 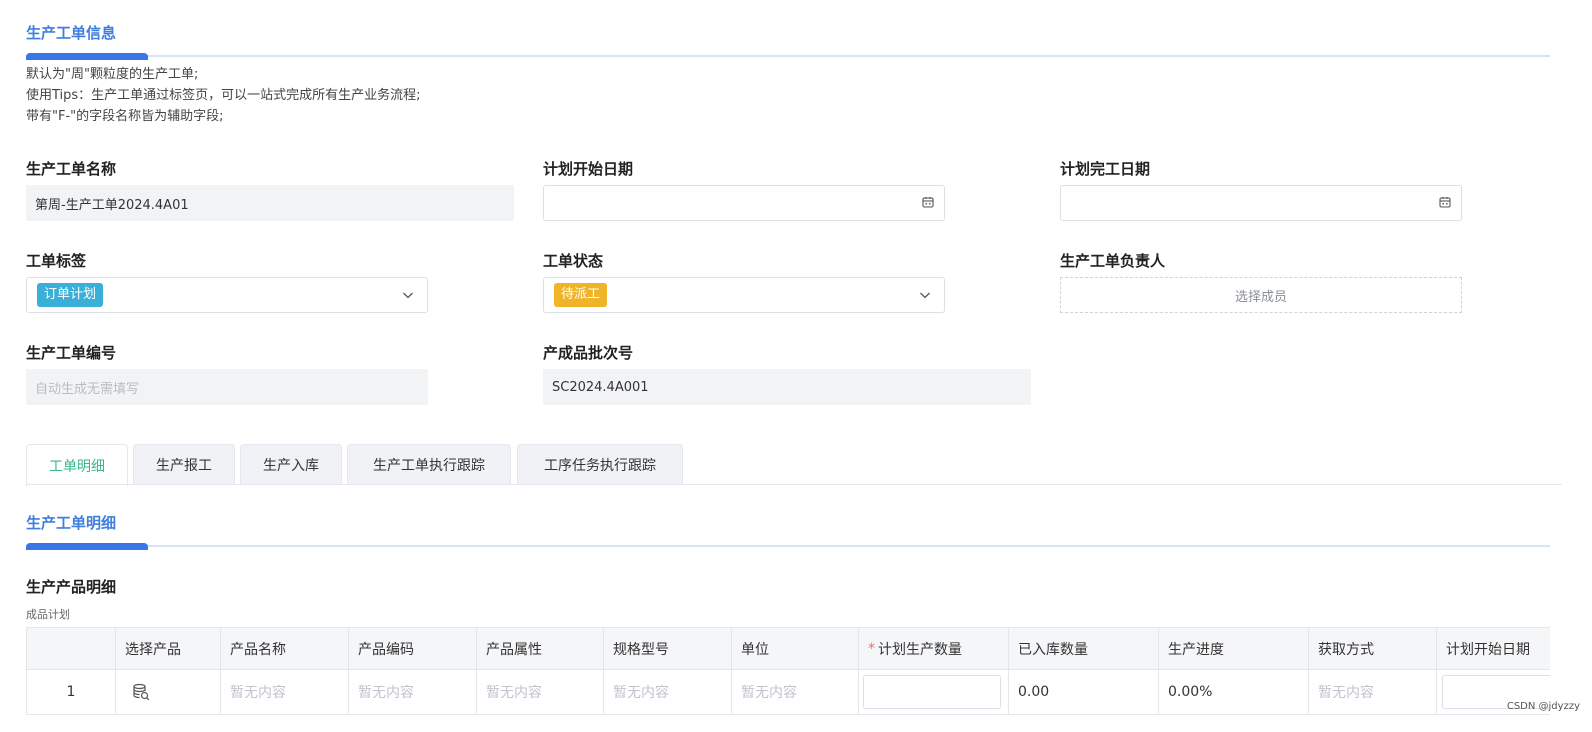 What do you see at coordinates (227, 295) in the screenshot?
I see `order-tag-select: 订单计划` at bounding box center [227, 295].